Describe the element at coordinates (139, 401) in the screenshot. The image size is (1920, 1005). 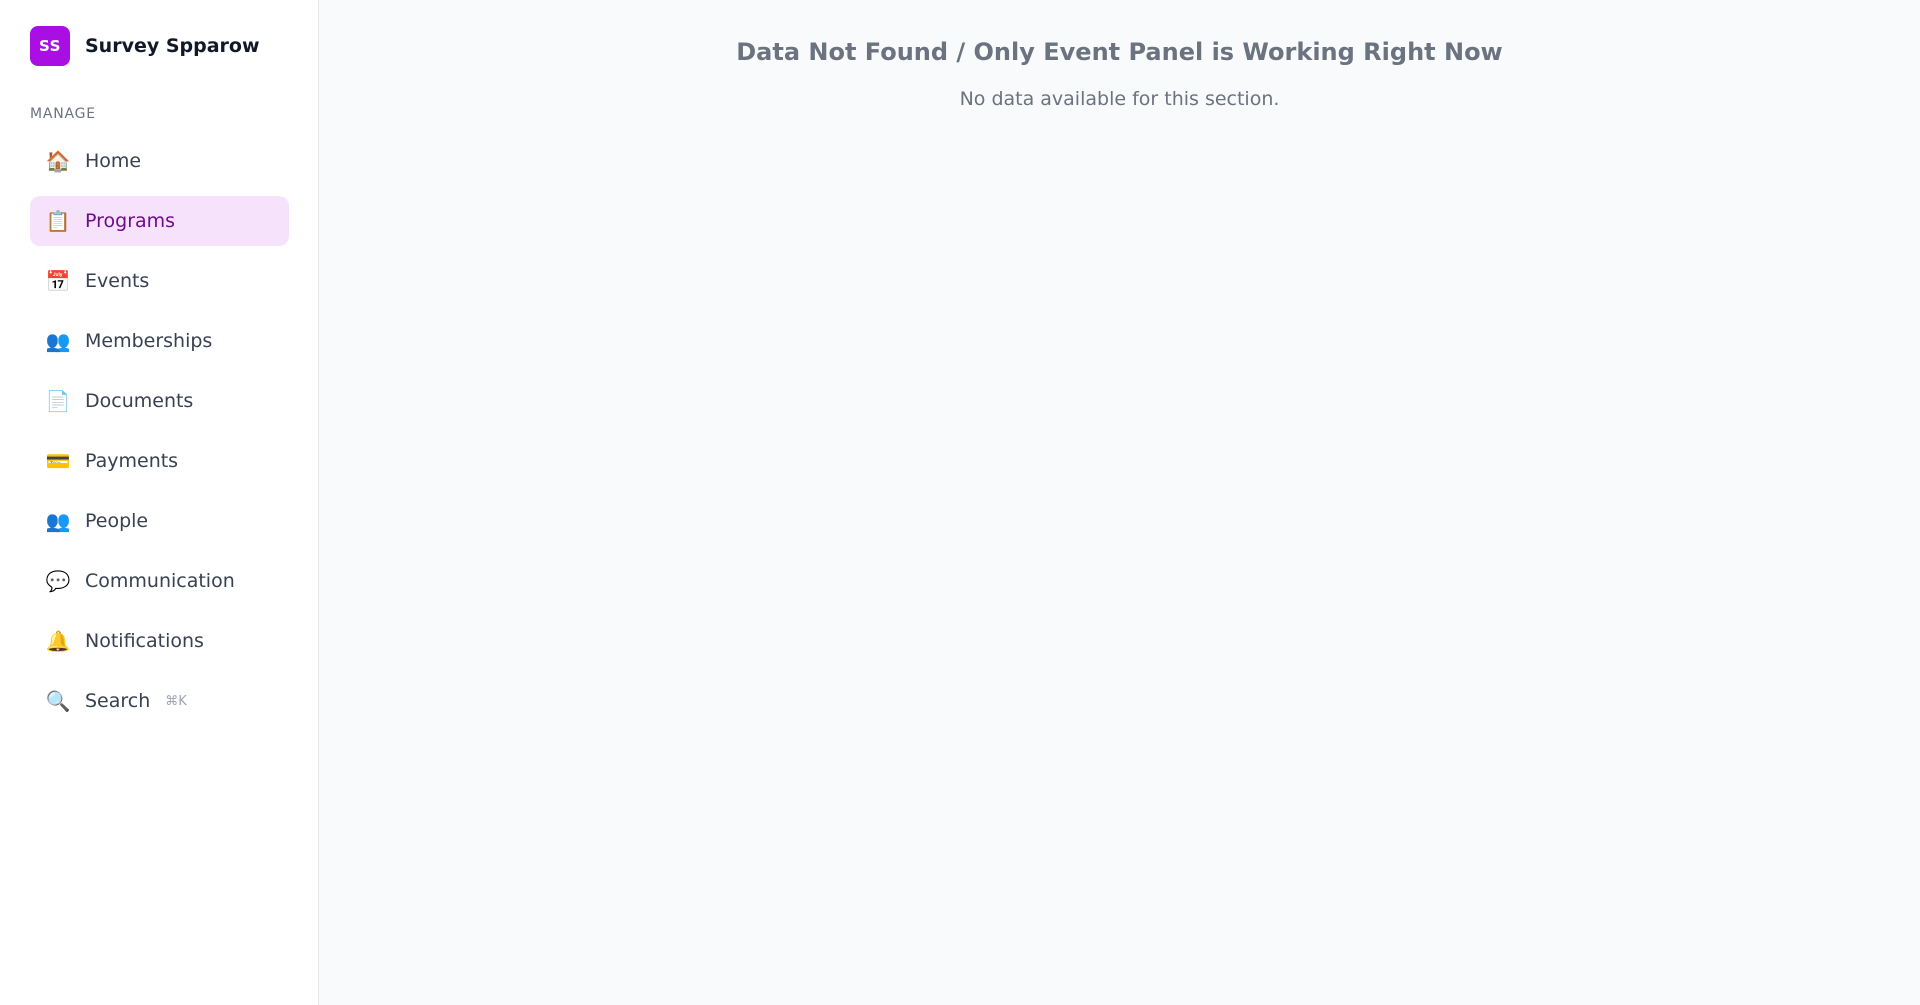
I see `sidebar-item-label: Documents` at that location.